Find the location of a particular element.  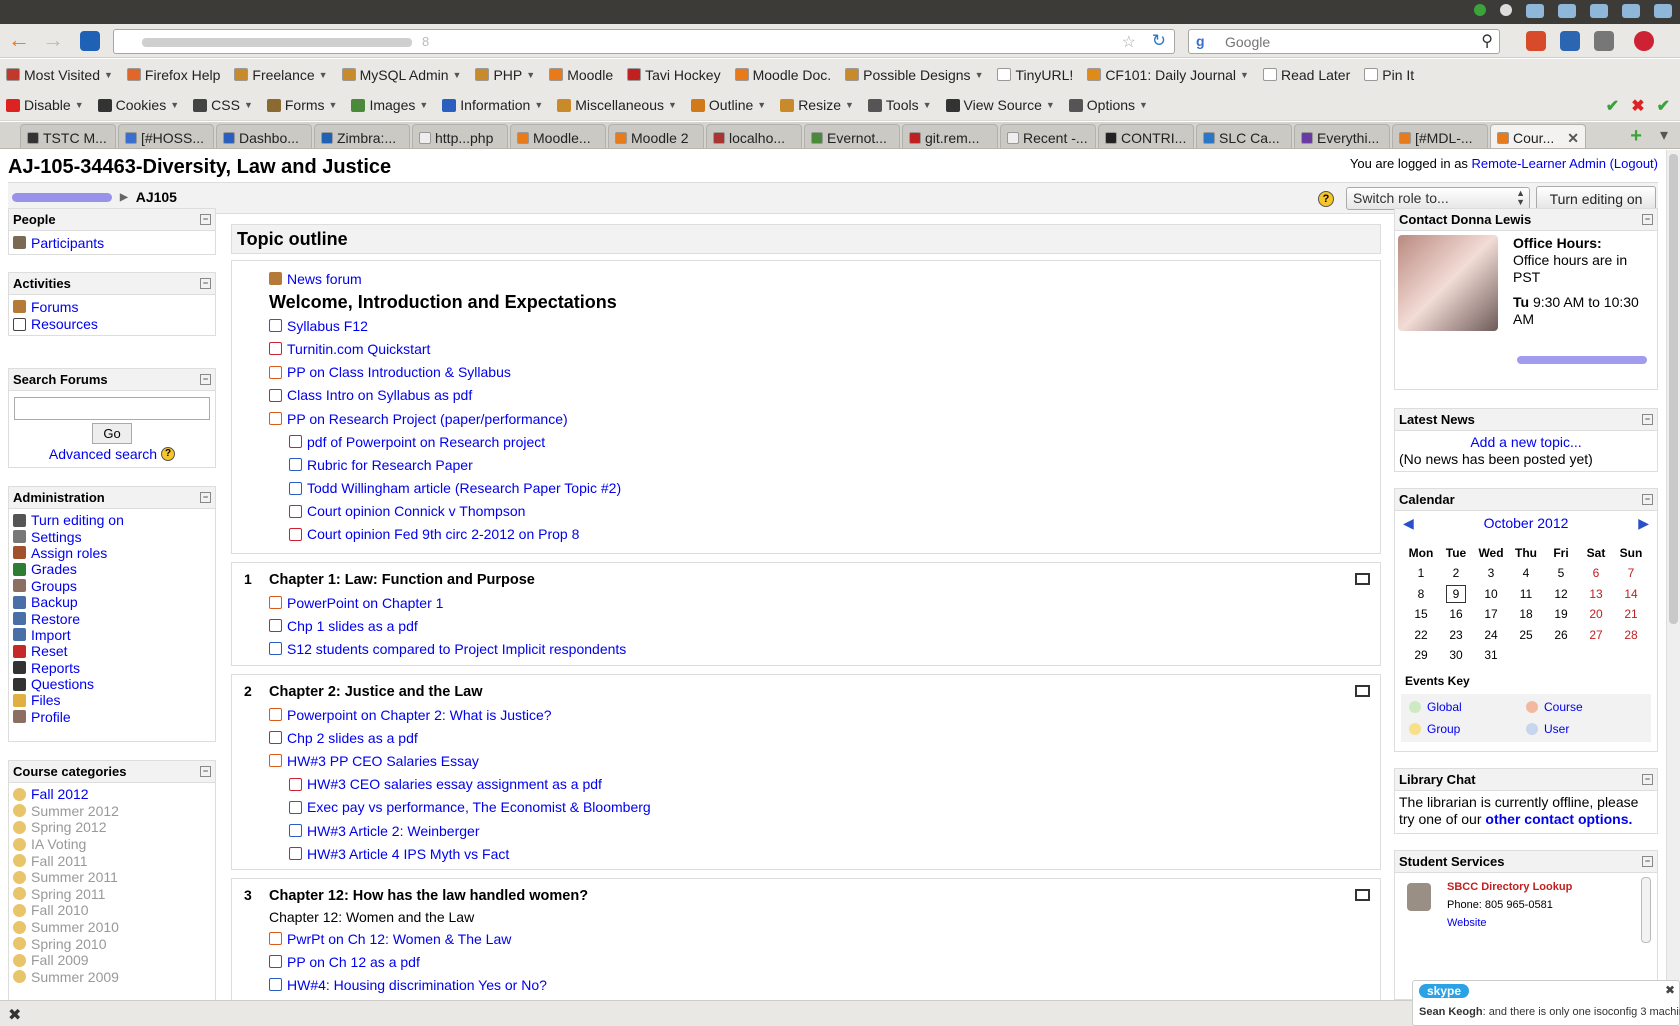

resource-link: Class Intro on Syllabus as pdf is located at coordinates (379, 395).